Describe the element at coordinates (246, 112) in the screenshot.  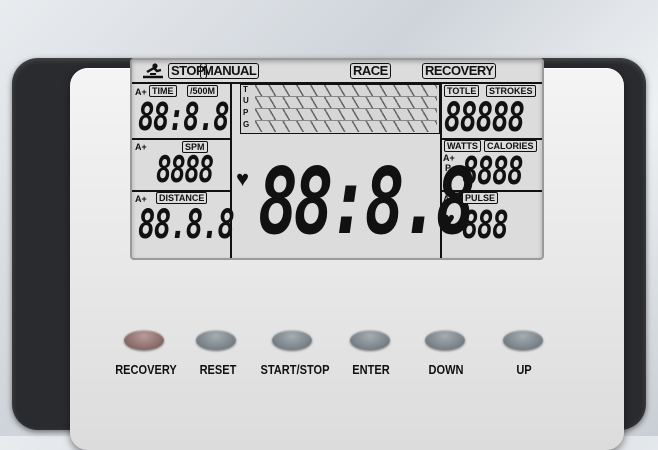
I see `graph-letter-p: P` at that location.